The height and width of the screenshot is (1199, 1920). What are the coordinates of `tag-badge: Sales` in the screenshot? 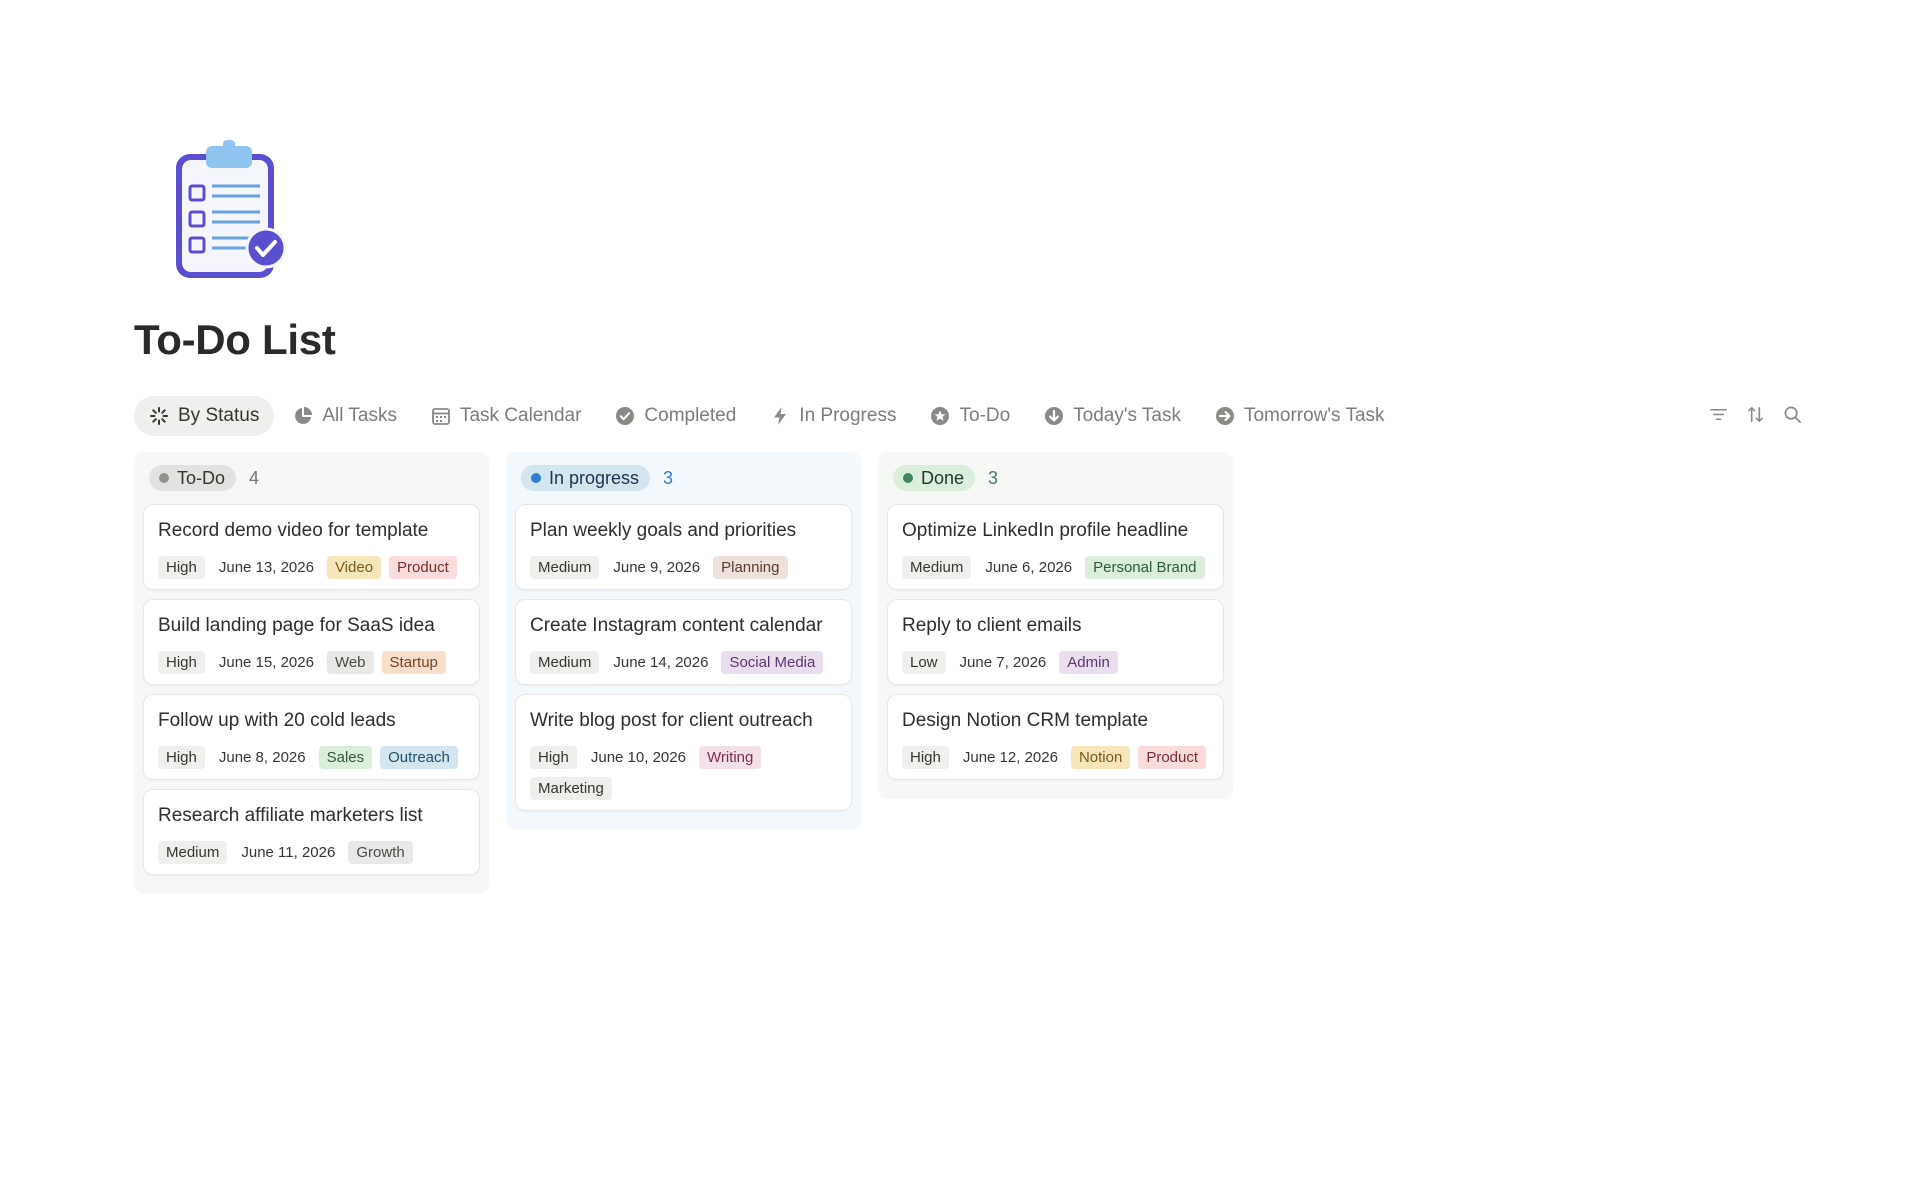 It's located at (345, 757).